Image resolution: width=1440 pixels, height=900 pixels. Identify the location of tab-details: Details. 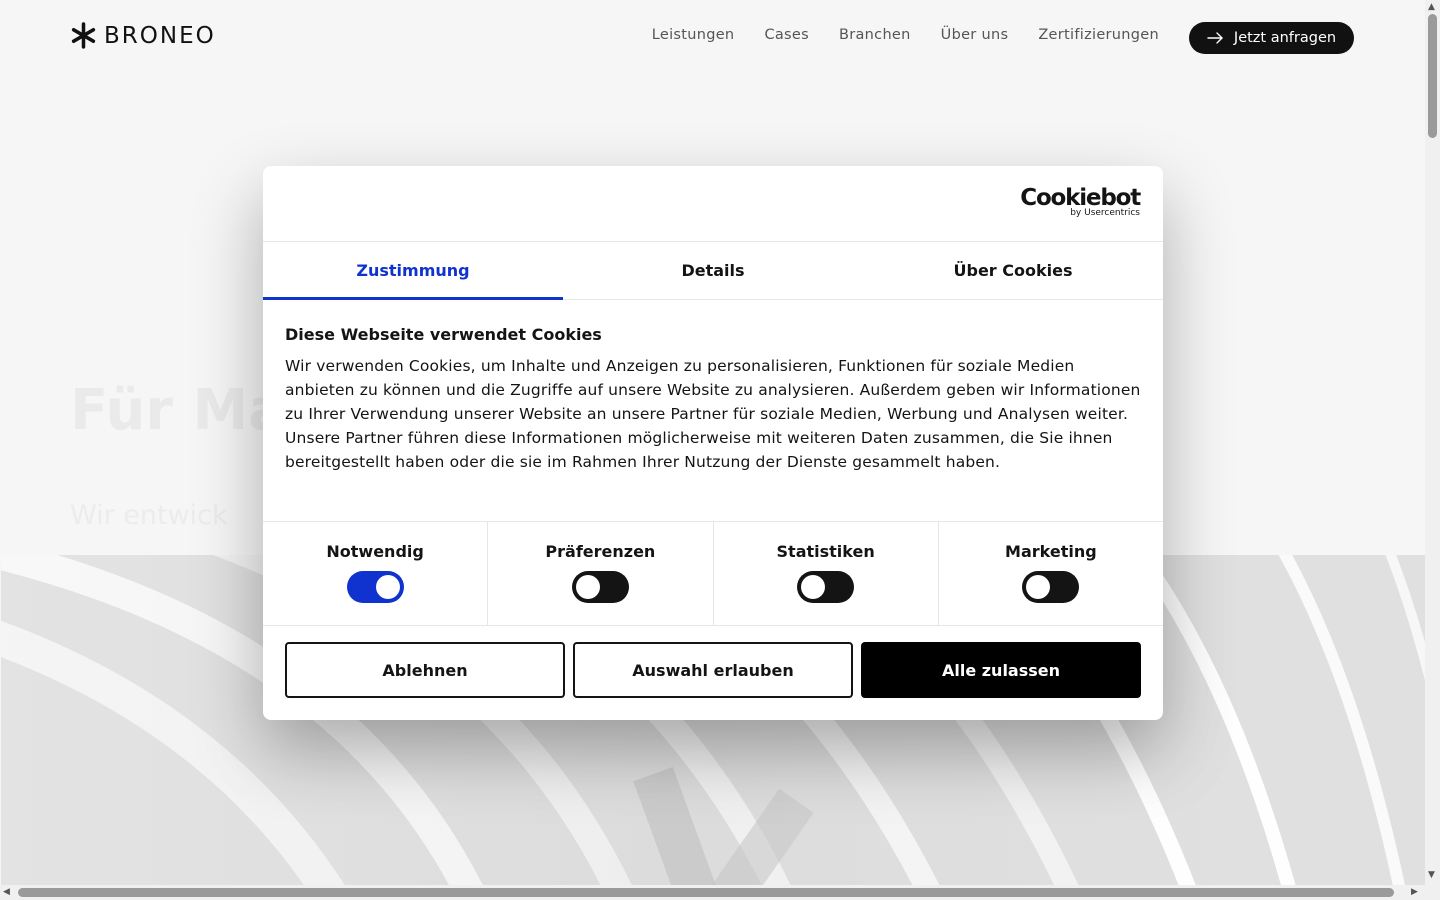
(713, 270).